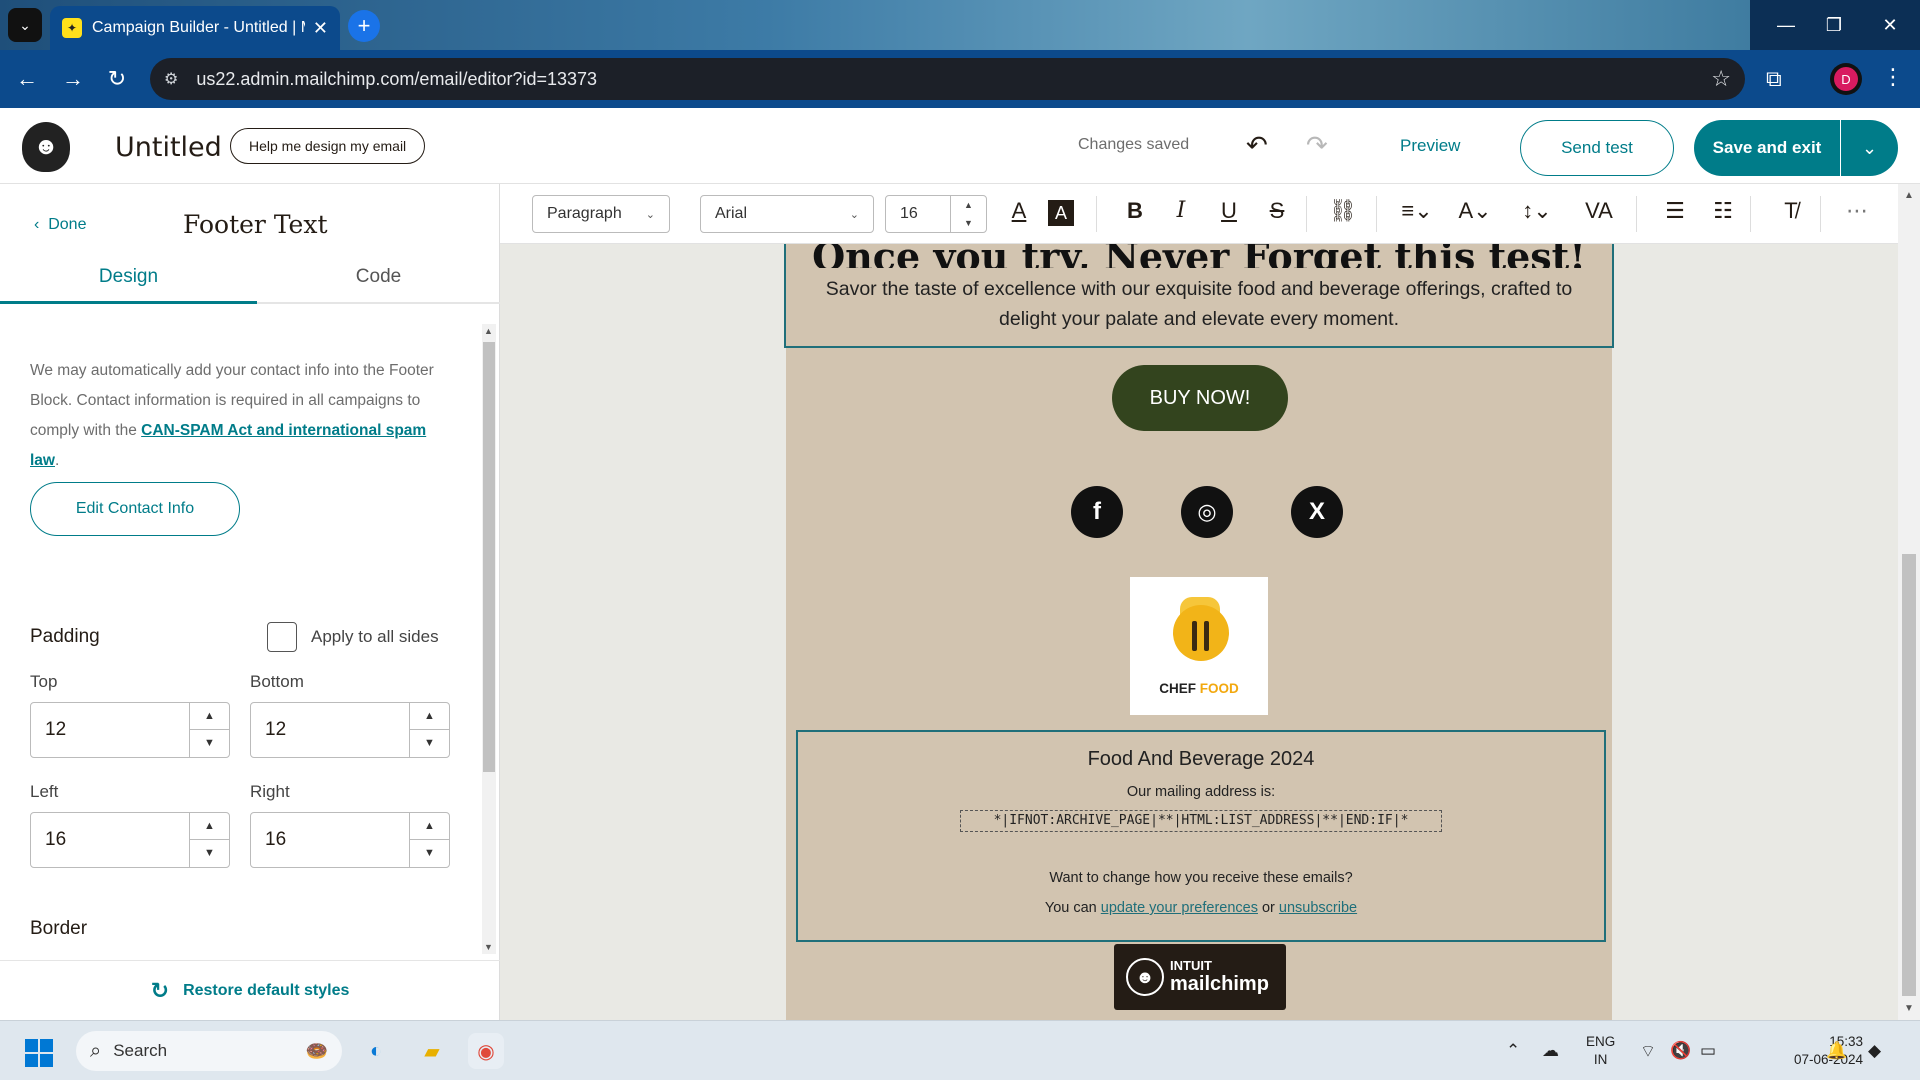 The image size is (1920, 1080). I want to click on editor-scroll-thumb, so click(1909, 775).